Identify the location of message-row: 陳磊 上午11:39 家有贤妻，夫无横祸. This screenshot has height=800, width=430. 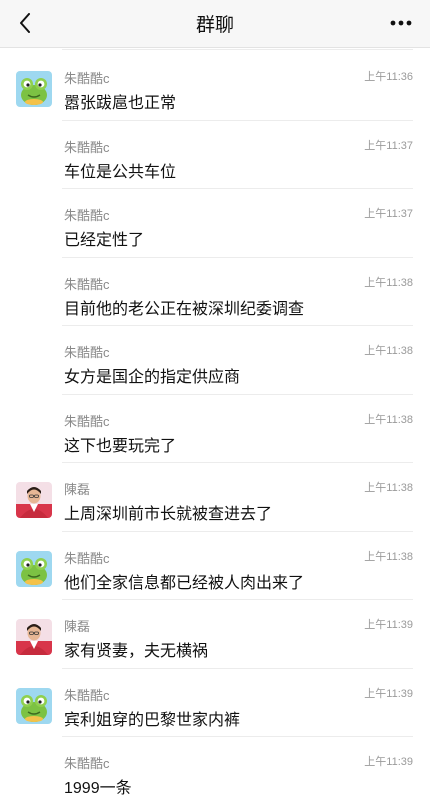
(215, 633).